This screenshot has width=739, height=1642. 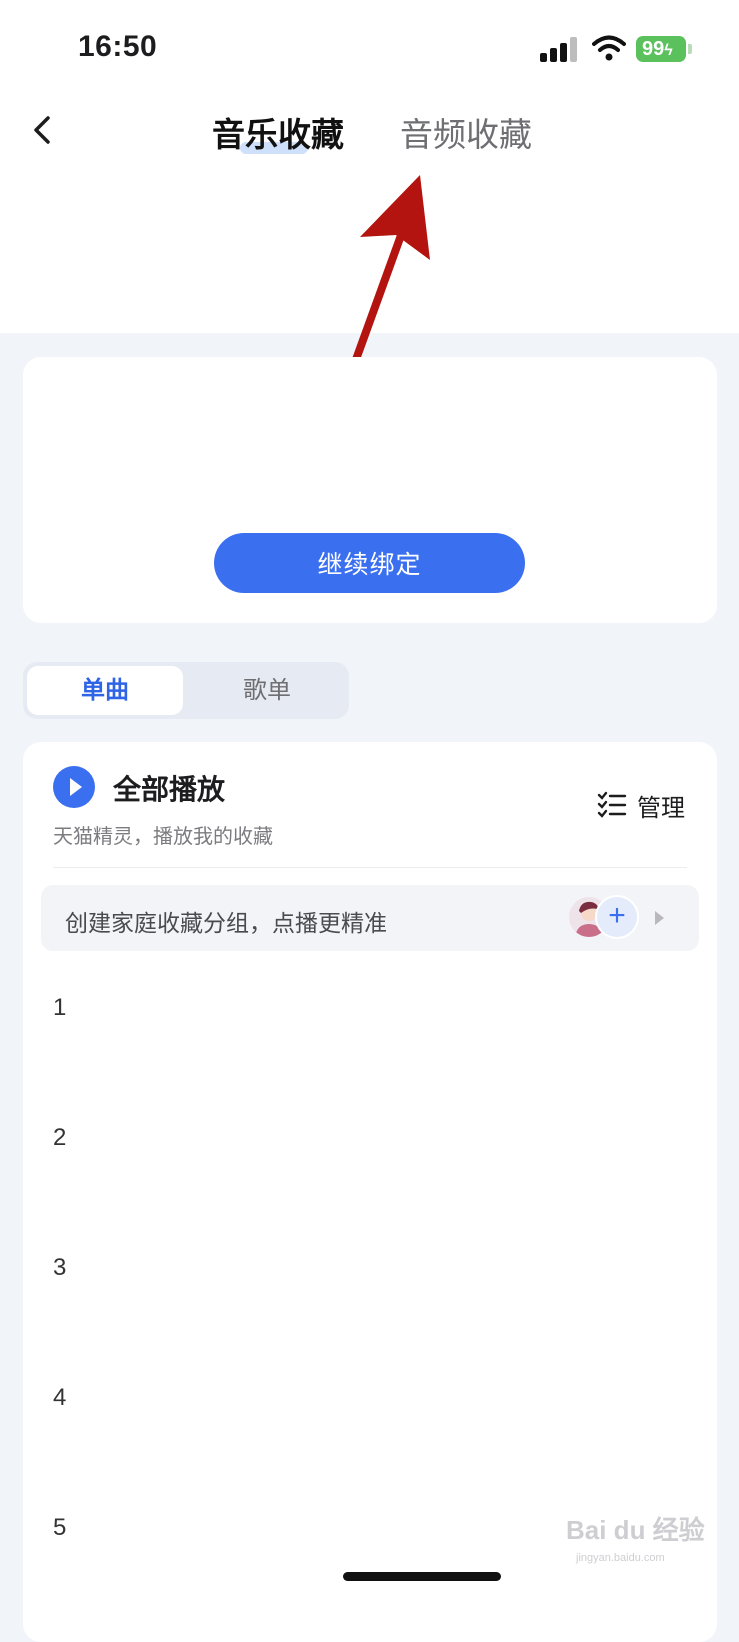 What do you see at coordinates (369, 45) in the screenshot?
I see `status-bar: 16:50 99ϟ` at bounding box center [369, 45].